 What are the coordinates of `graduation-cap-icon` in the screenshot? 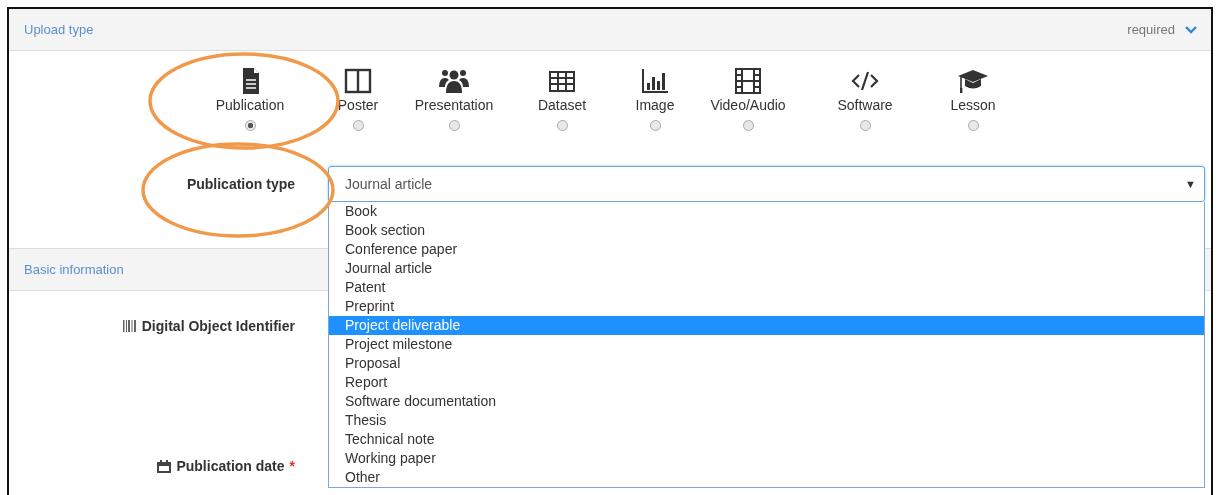 It's located at (973, 81).